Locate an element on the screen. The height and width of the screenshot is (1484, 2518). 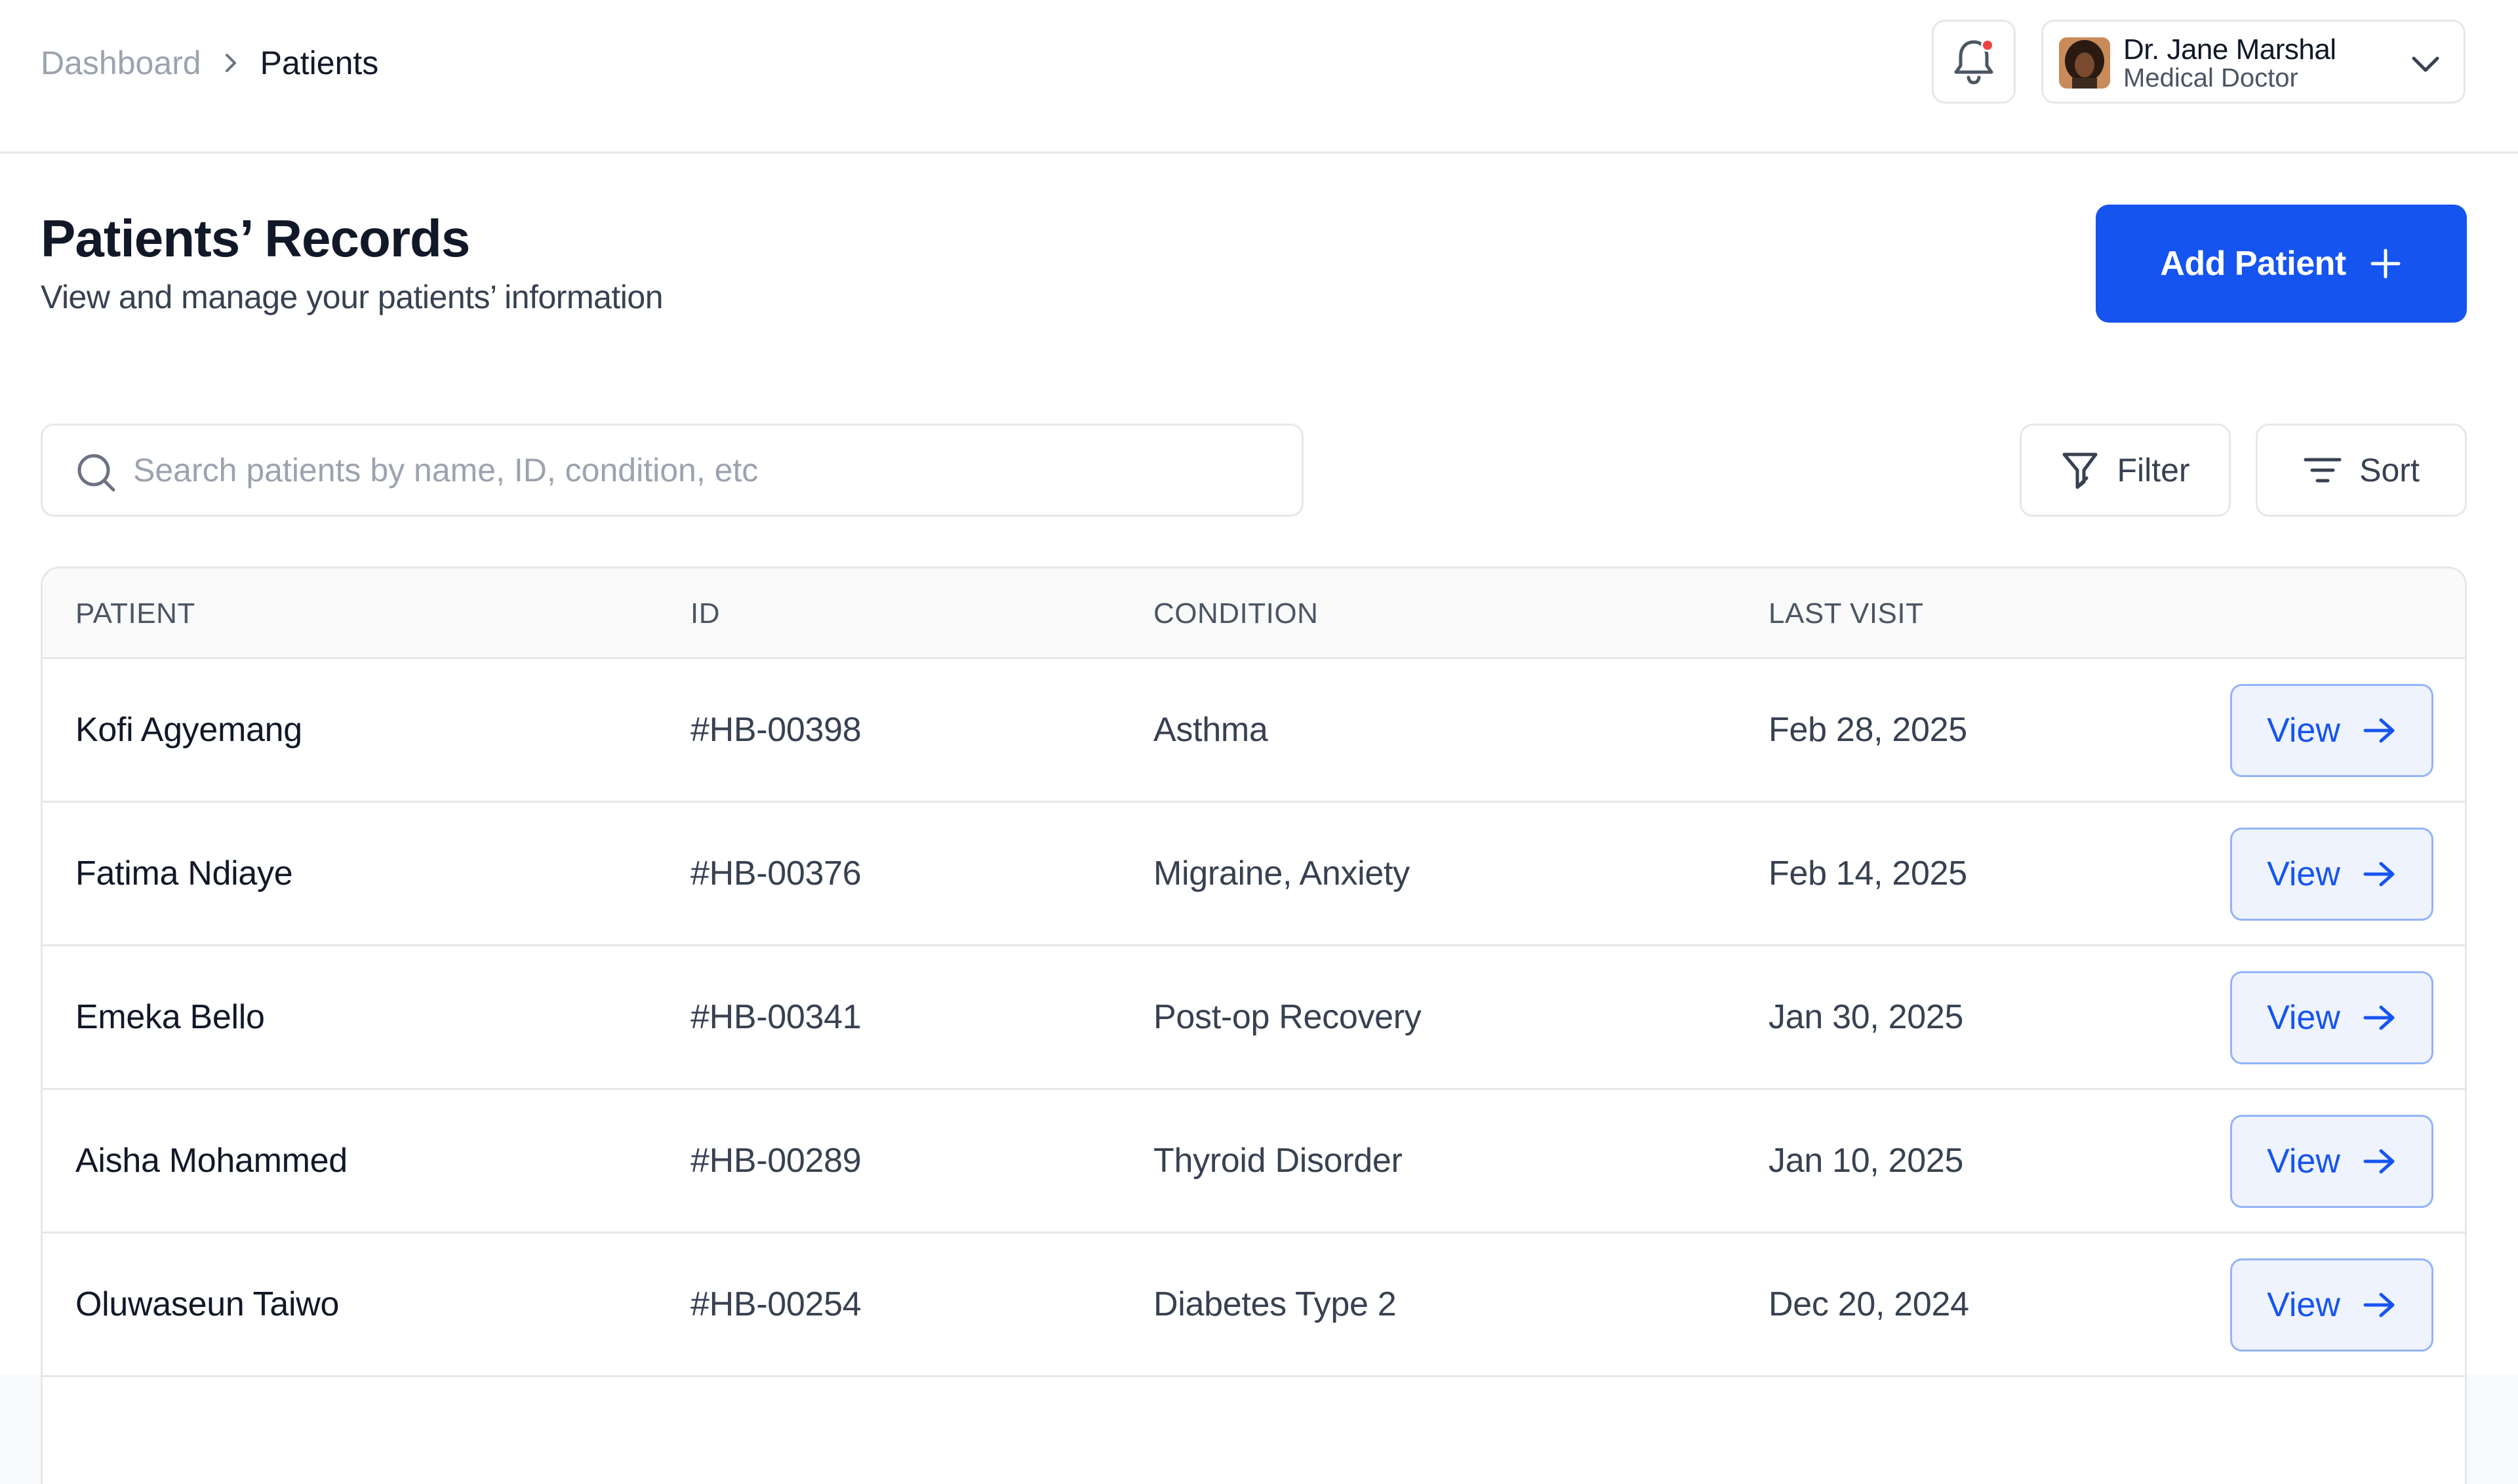
notifications-button is located at coordinates (1974, 62).